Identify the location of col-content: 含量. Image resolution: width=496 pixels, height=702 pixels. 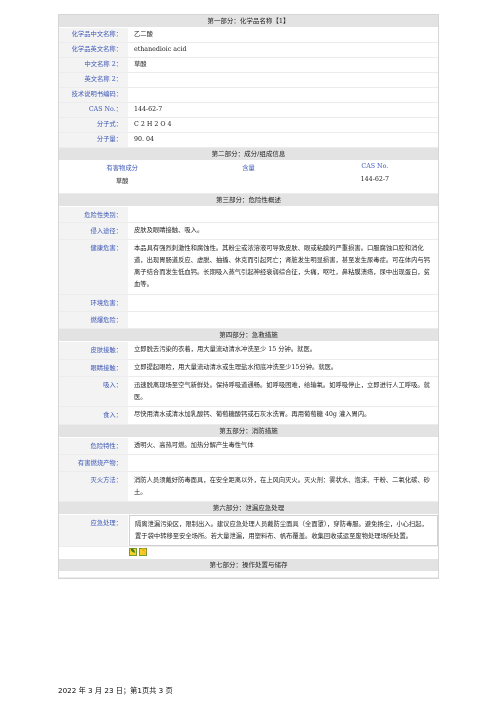
(248, 168).